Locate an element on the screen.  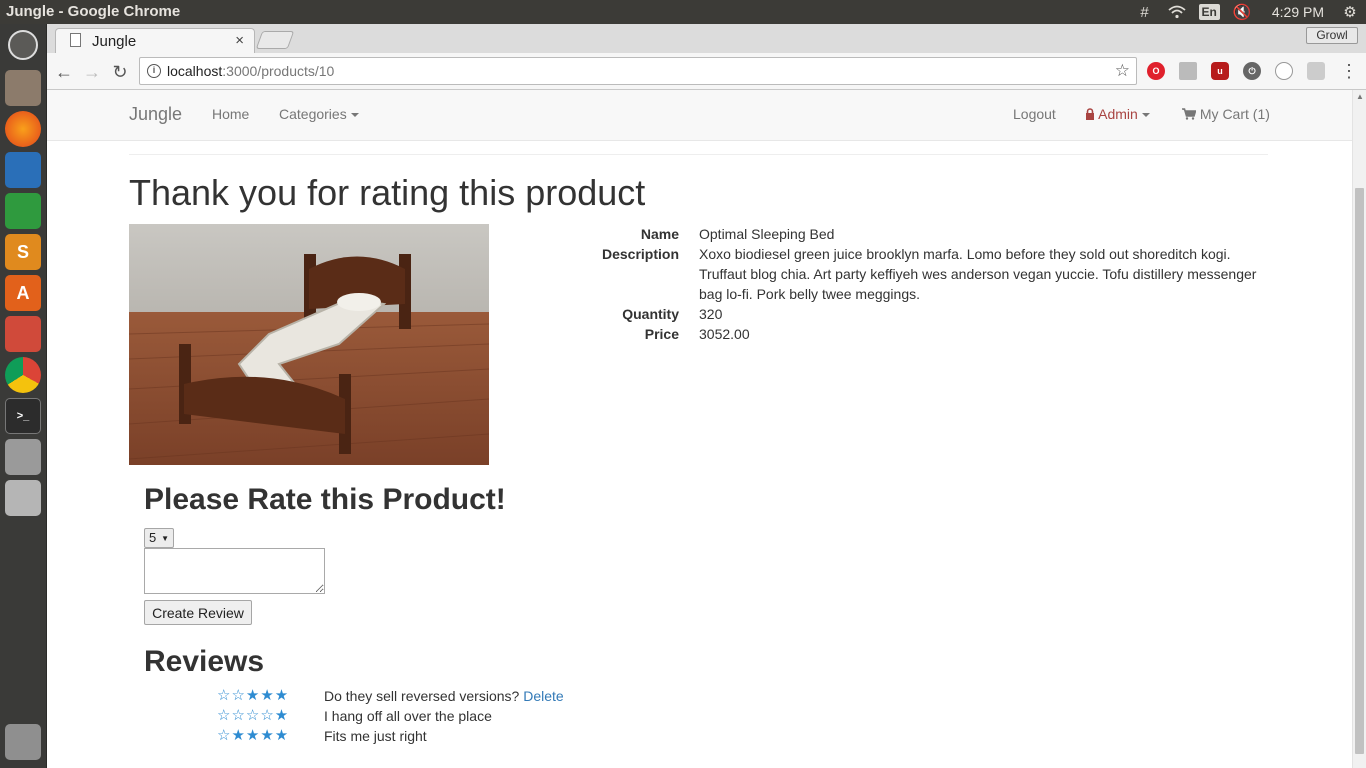
back-arrow-icon: ← is located at coordinates (64, 72).